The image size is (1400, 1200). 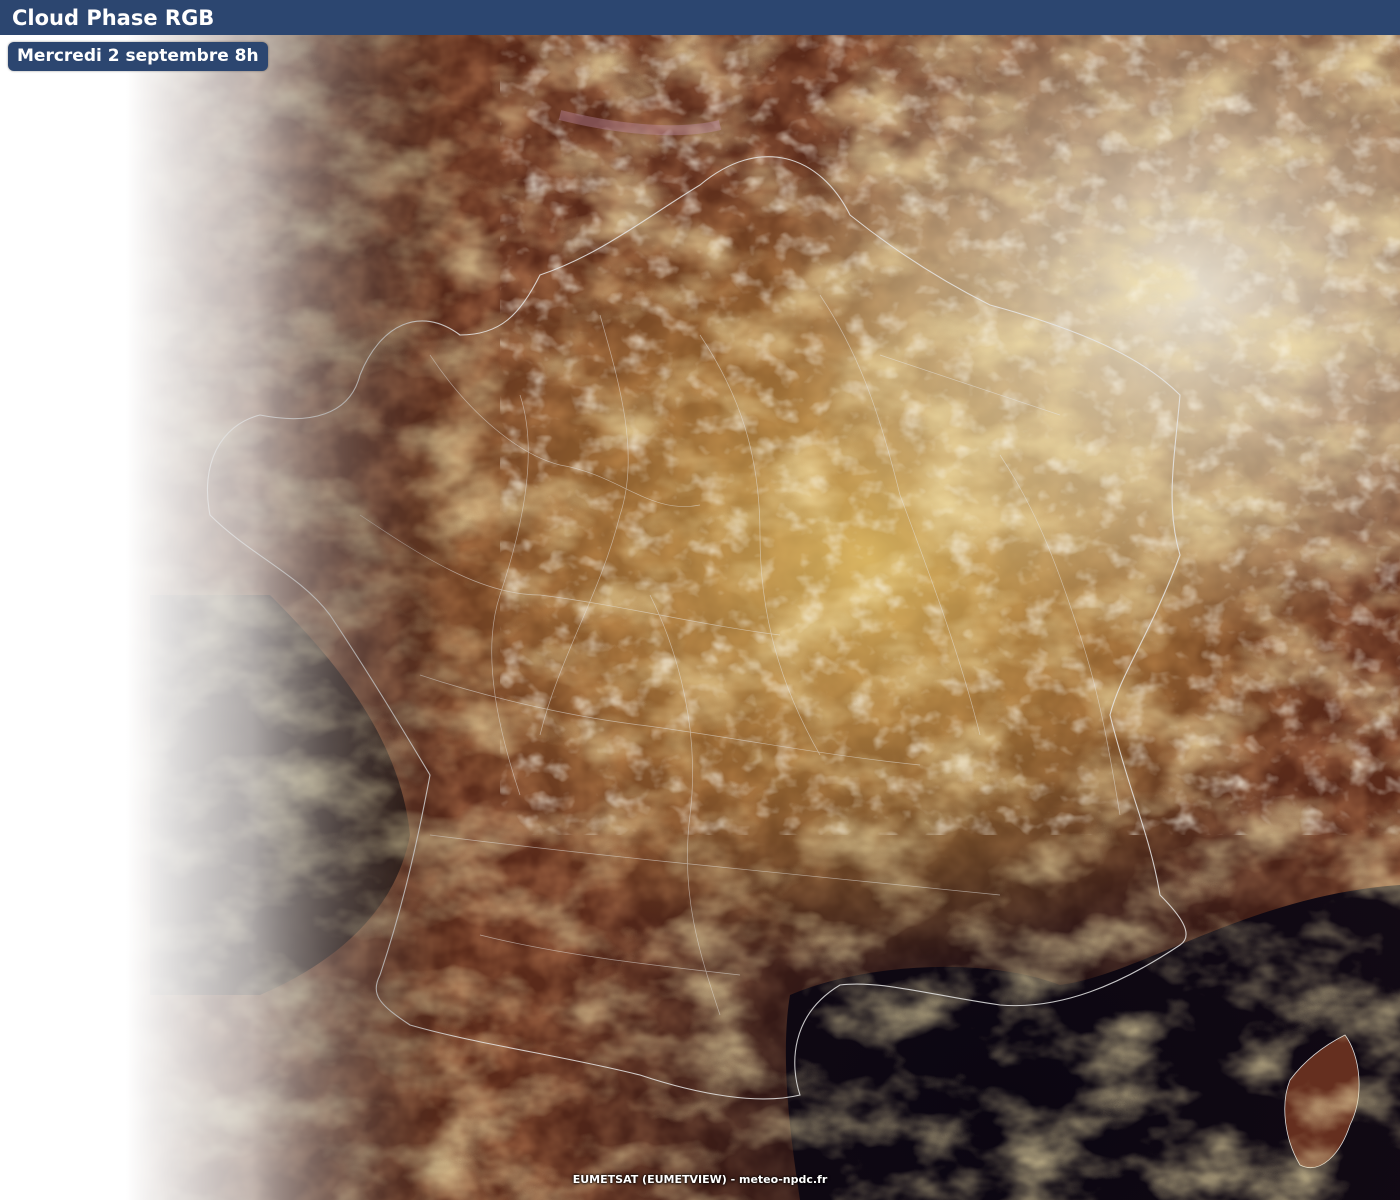 What do you see at coordinates (700, 1179) in the screenshot?
I see `image-credit: EUMETSAT (EUMETVIEW) - meteo-npdc.fr` at bounding box center [700, 1179].